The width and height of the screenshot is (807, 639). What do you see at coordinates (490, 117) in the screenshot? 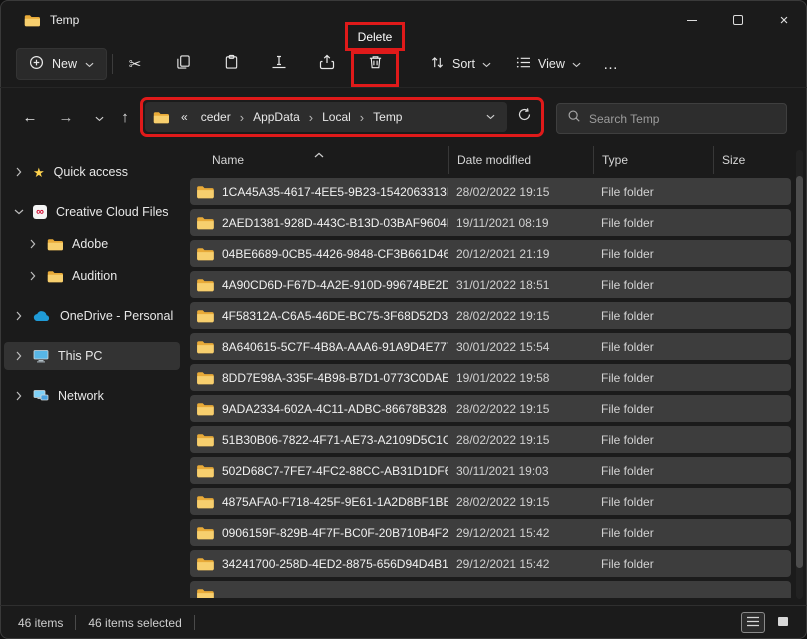
I see `address-dropdown-button` at bounding box center [490, 117].